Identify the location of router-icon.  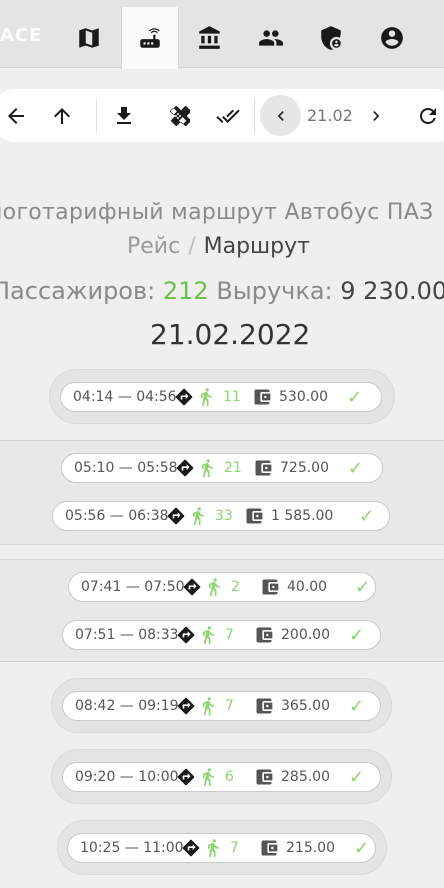
(150, 38).